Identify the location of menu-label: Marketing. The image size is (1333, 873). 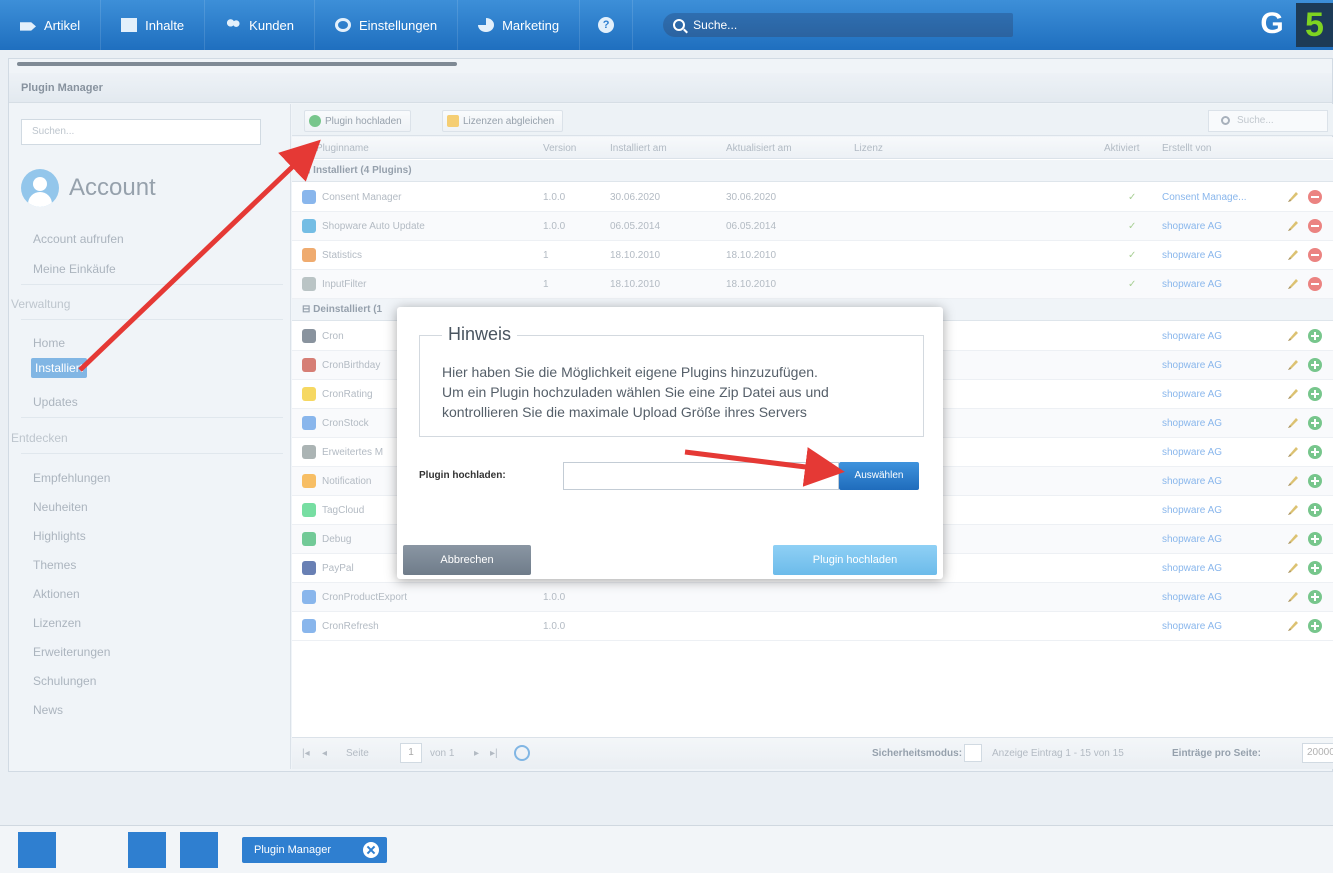
(531, 25).